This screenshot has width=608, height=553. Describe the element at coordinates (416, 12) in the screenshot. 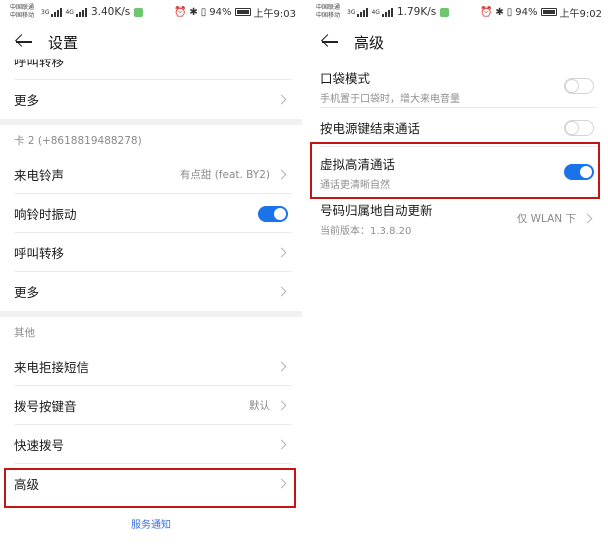

I see `network-speed: 1.79K/s` at that location.